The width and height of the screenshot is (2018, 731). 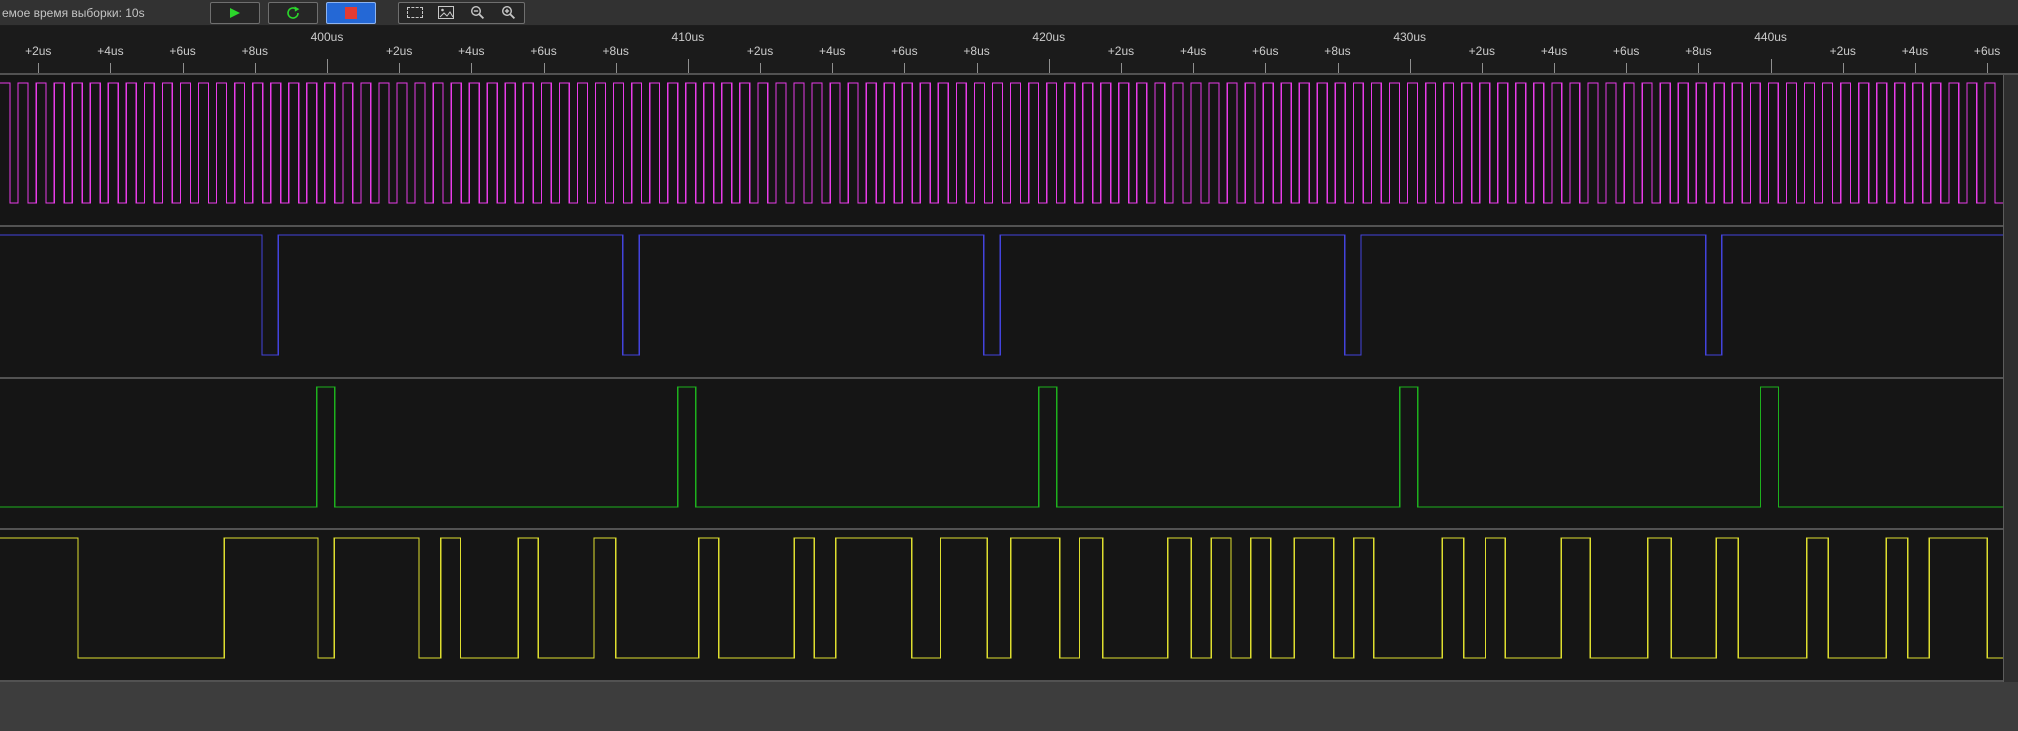 I want to click on selection-box-icon, so click(x=415, y=12).